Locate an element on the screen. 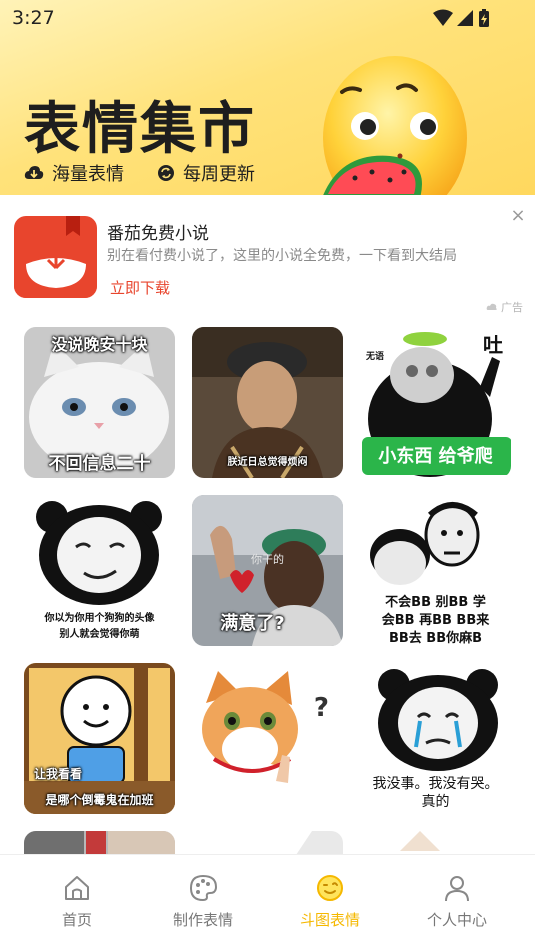 This screenshot has height=952, width=535. meme-caption: 吐 is located at coordinates (493, 345).